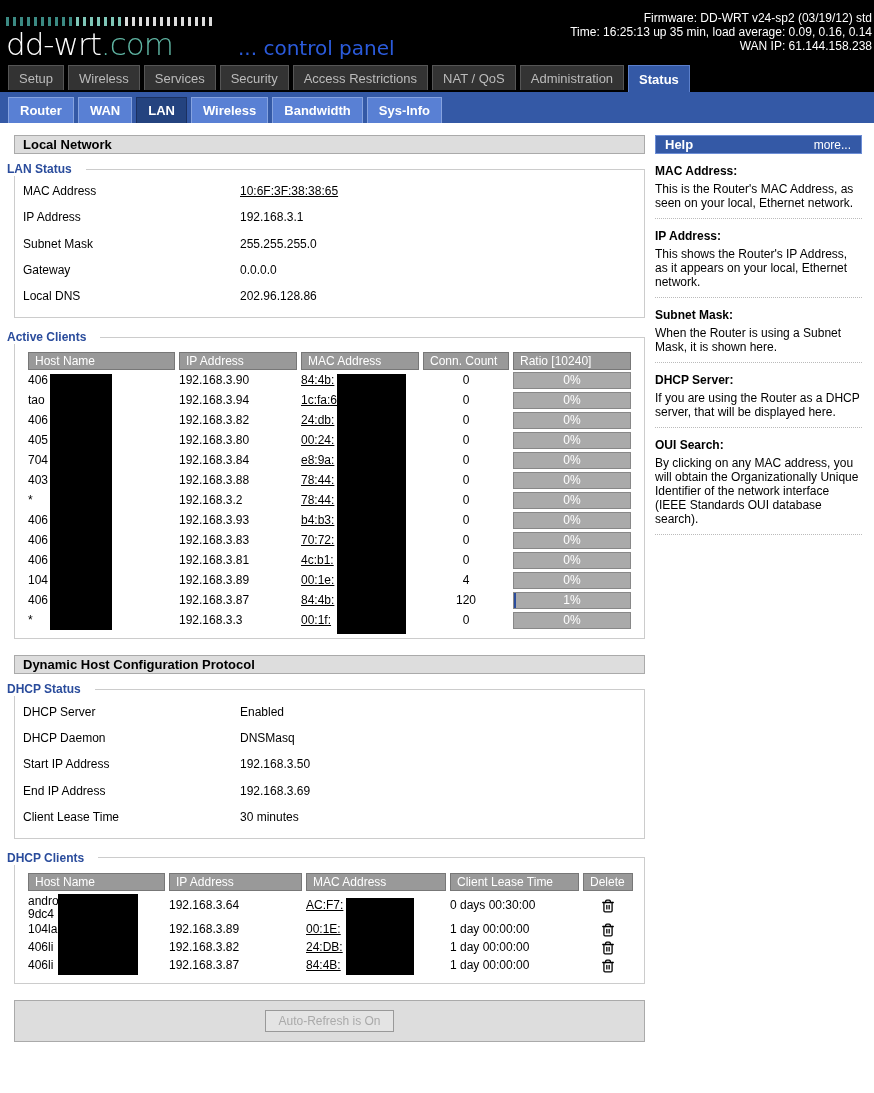  I want to click on field-value: 192.168.3.50, so click(275, 764).